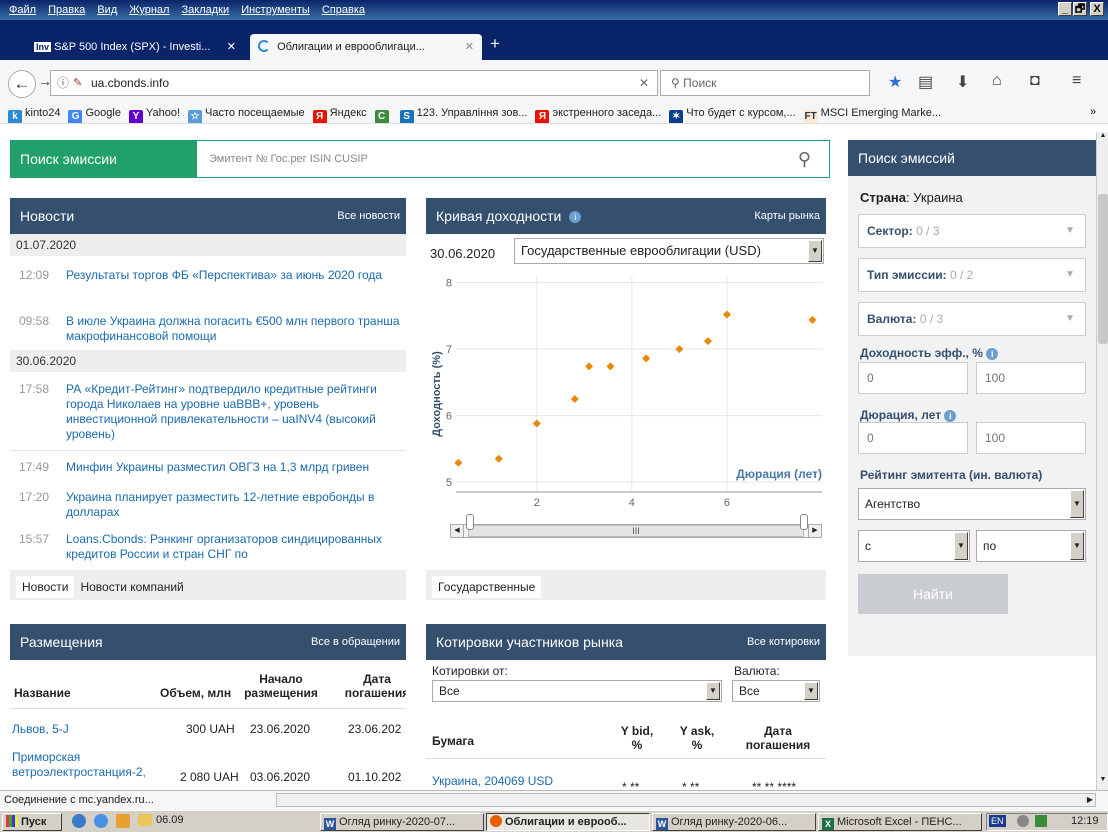 This screenshot has width=1108, height=832. What do you see at coordinates (1035, 81) in the screenshot?
I see `pocket-icon: ◘` at bounding box center [1035, 81].